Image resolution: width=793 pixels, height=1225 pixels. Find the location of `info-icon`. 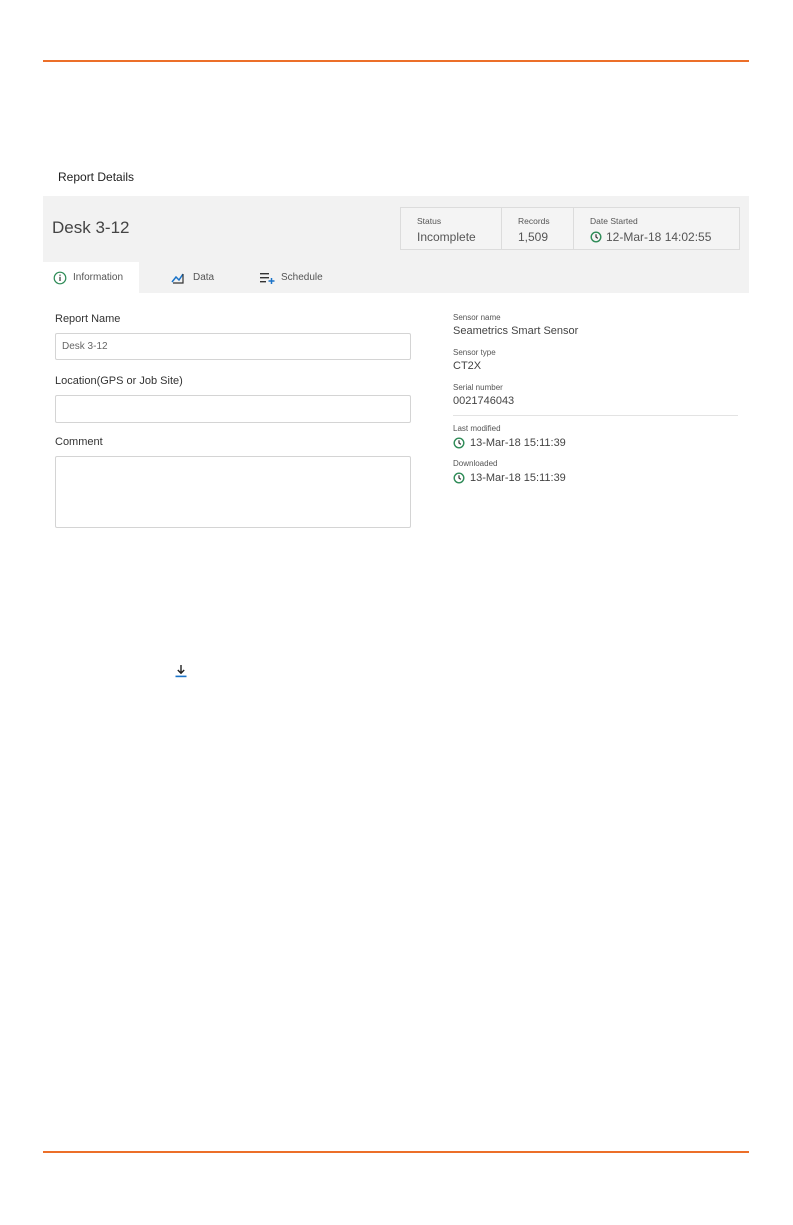

info-icon is located at coordinates (60, 277).